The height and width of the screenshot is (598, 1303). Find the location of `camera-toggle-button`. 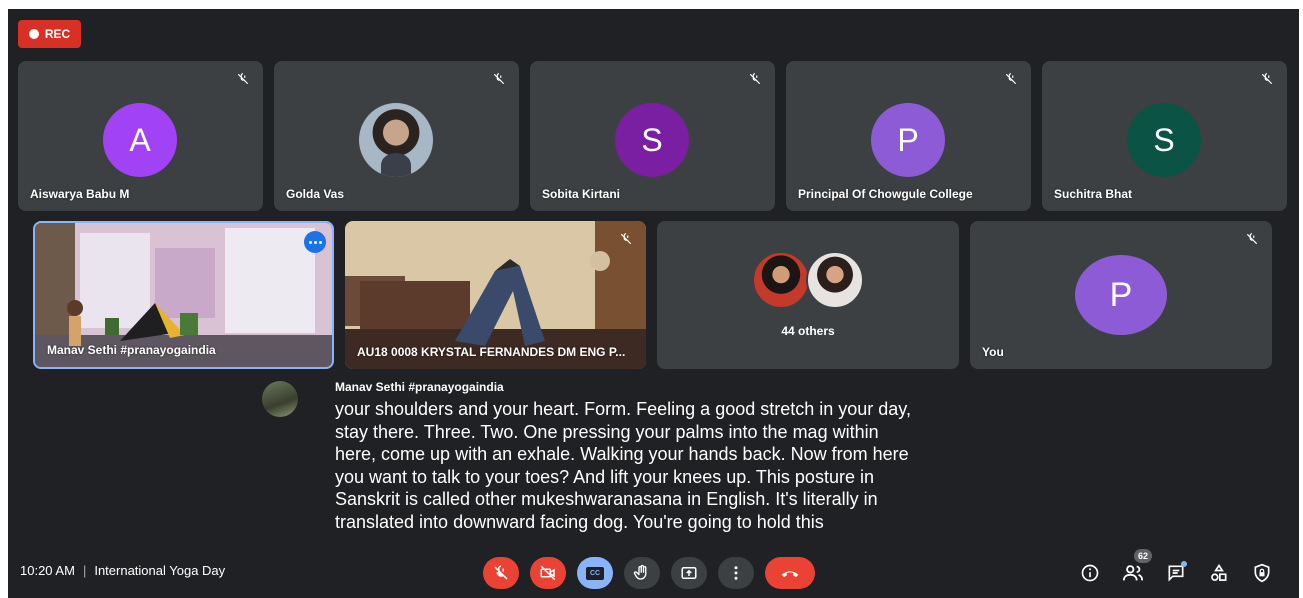

camera-toggle-button is located at coordinates (548, 573).